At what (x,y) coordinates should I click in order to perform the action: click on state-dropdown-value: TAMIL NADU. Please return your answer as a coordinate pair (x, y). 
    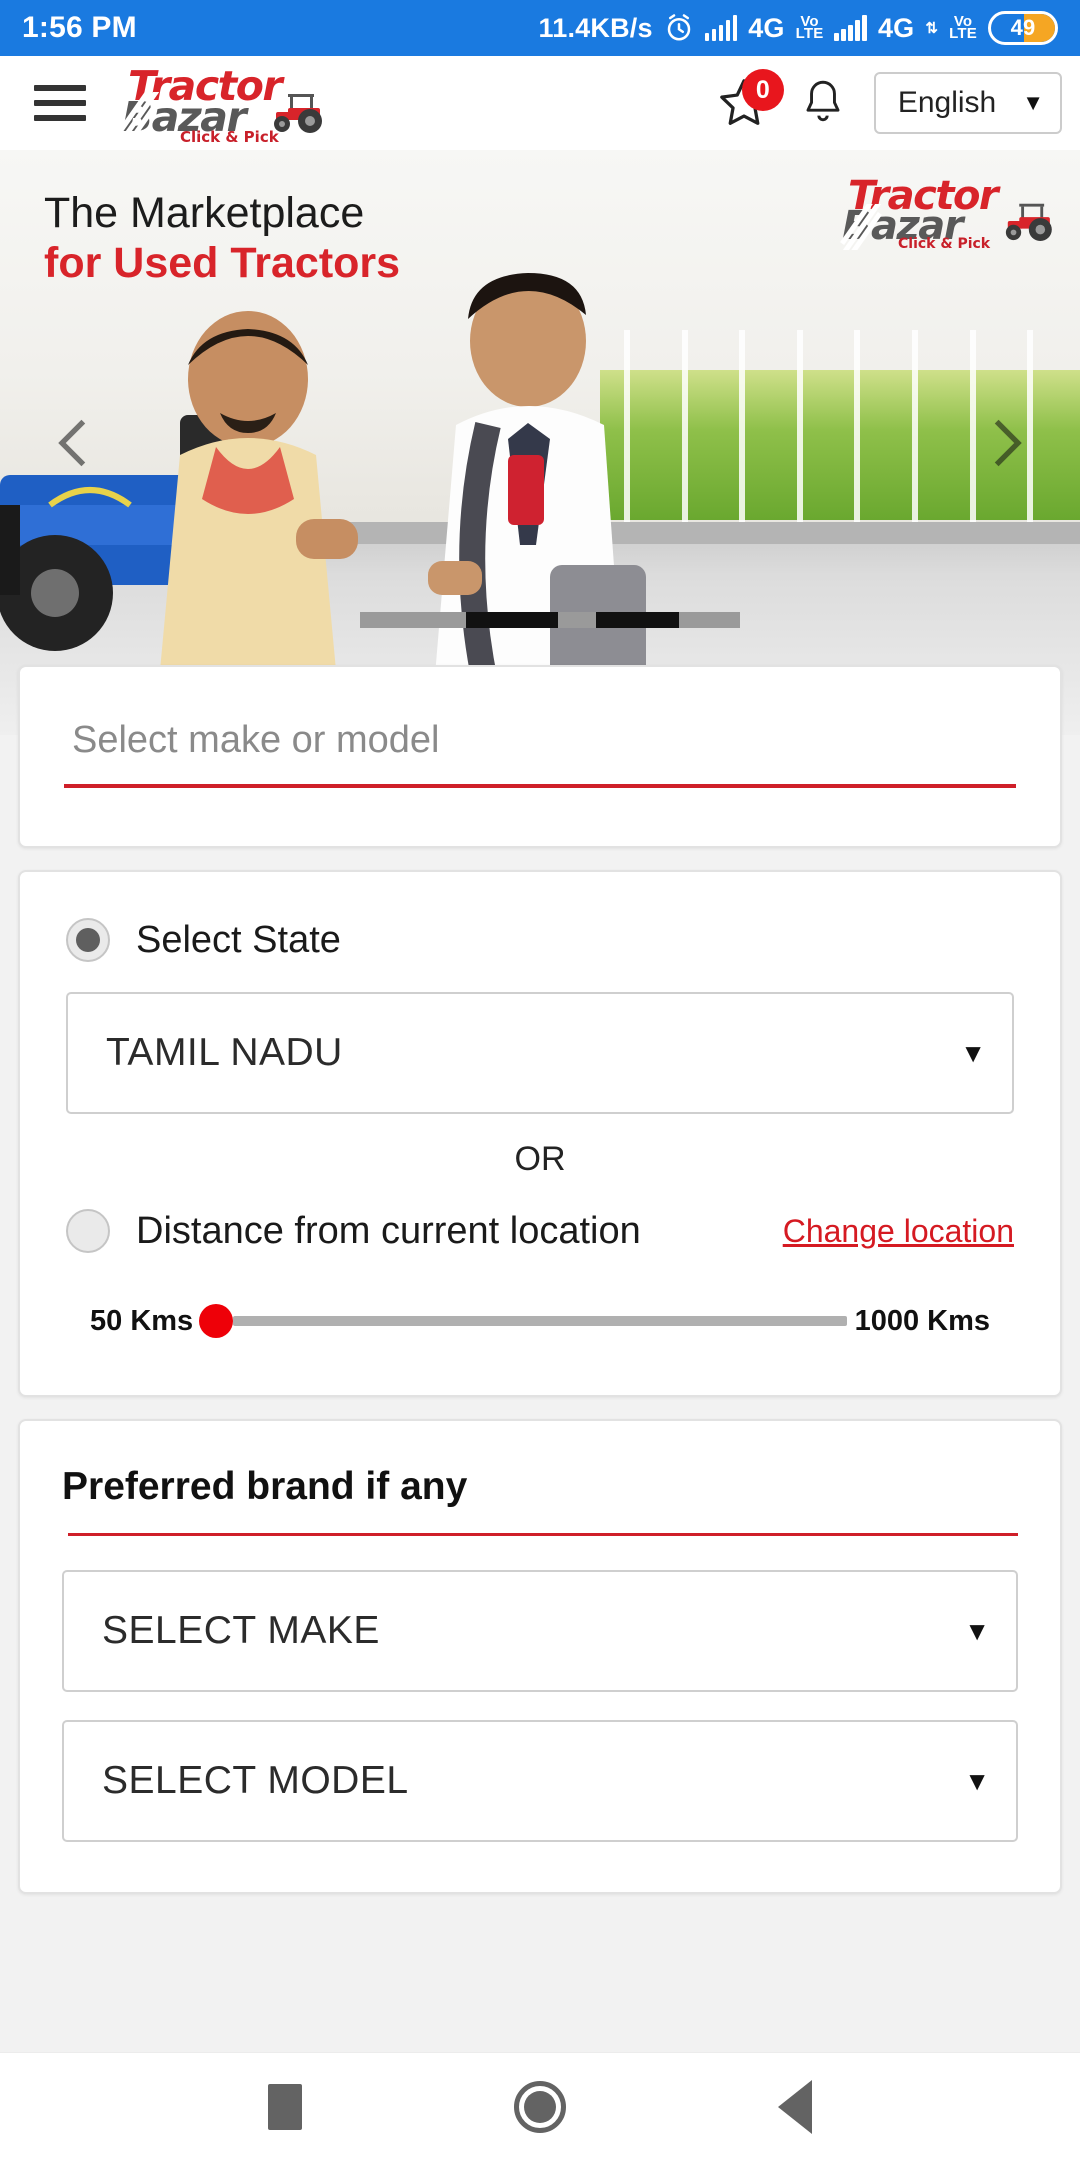
    Looking at the image, I should click on (224, 1052).